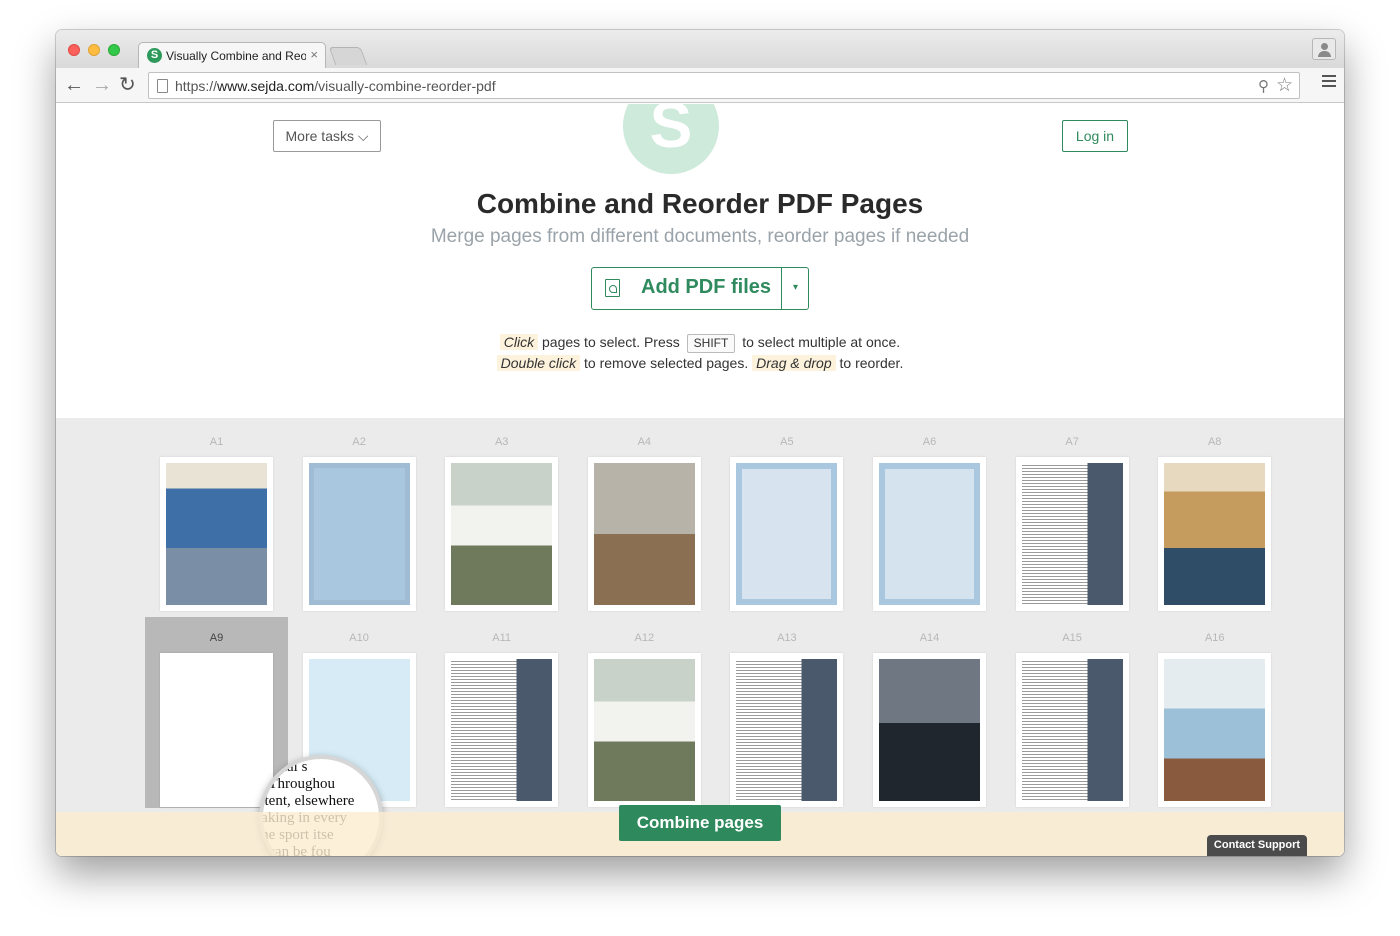  I want to click on page-label: A11, so click(502, 638).